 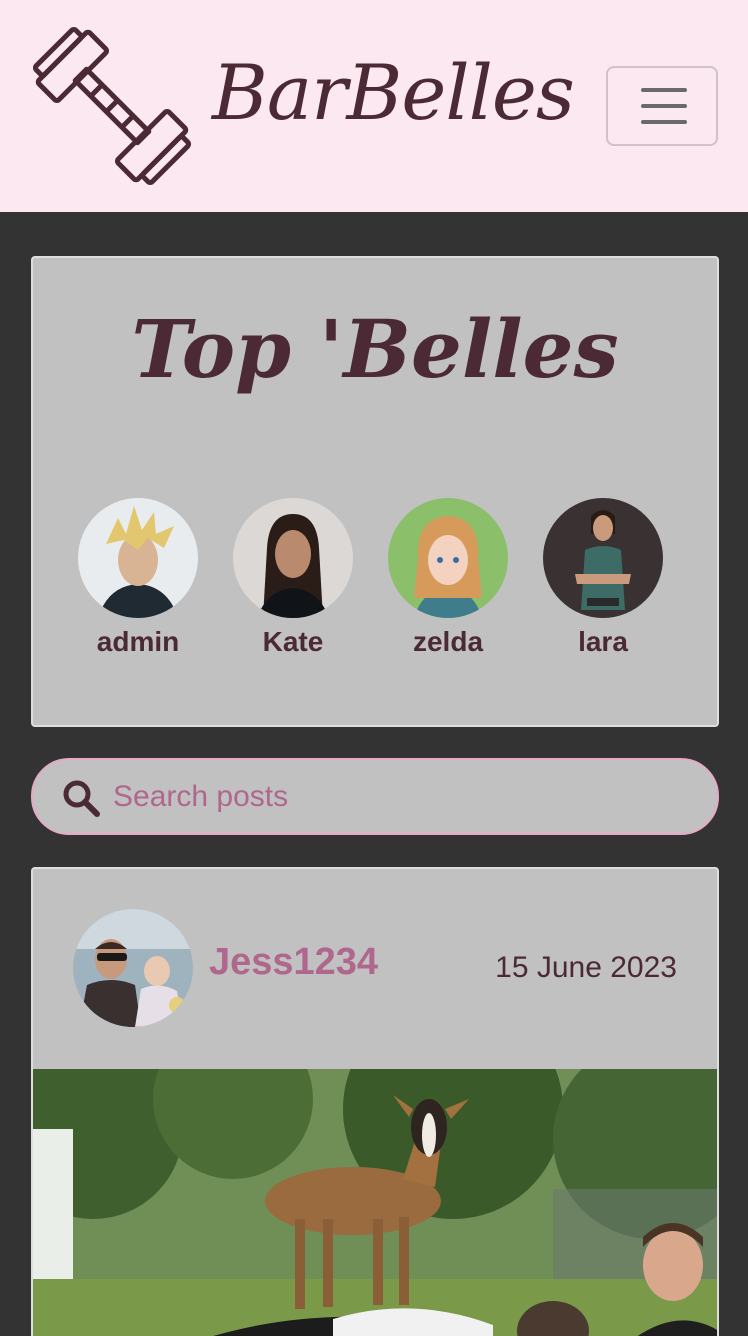 I want to click on profile-admin: admin, so click(x=138, y=578).